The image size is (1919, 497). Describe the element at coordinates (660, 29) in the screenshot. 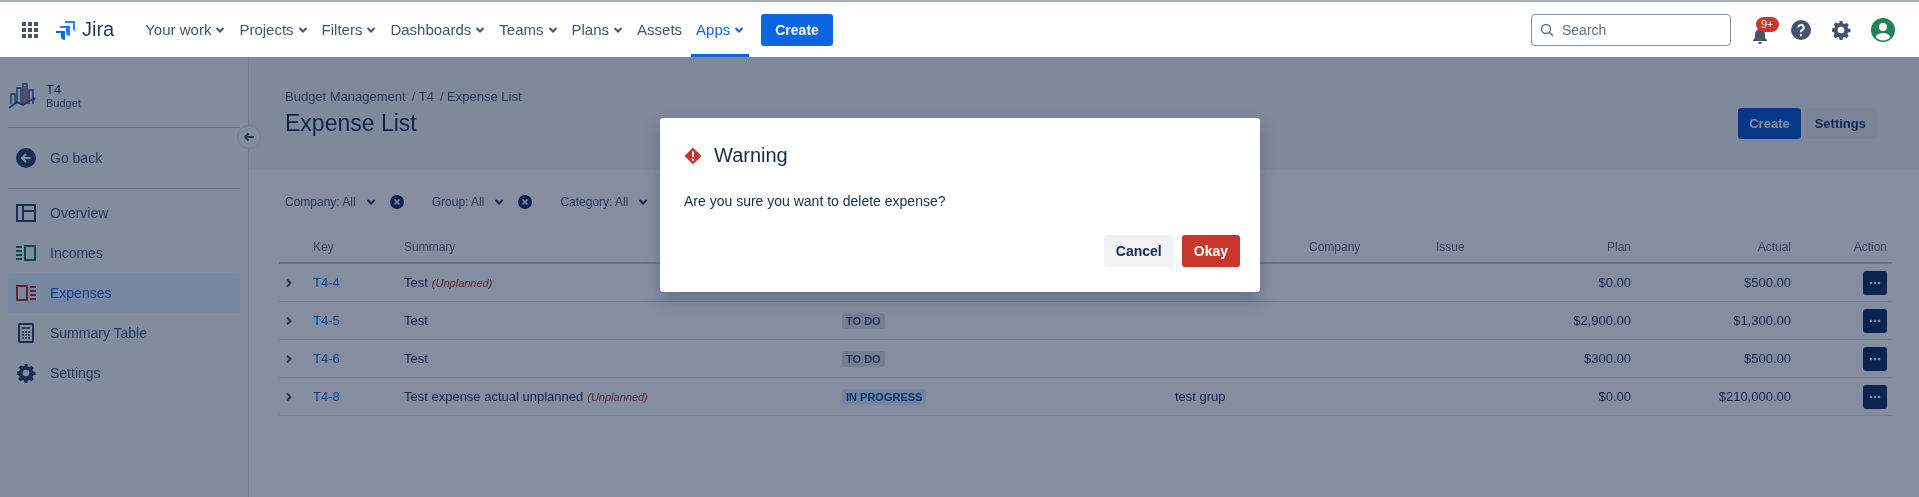

I see `nav-menu-item: Assets` at that location.